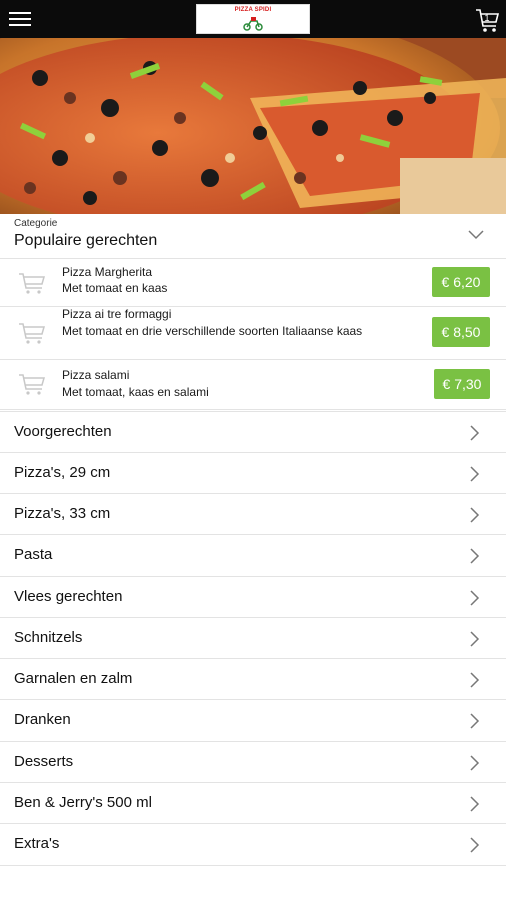 The width and height of the screenshot is (506, 900). Describe the element at coordinates (33, 554) in the screenshot. I see `category-row-label: Pasta` at that location.